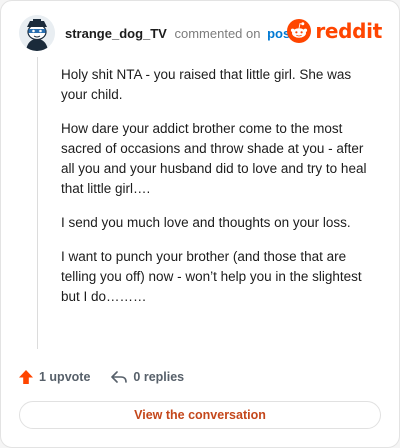 The width and height of the screenshot is (400, 448). I want to click on reddit-snoo-icon, so click(299, 31).